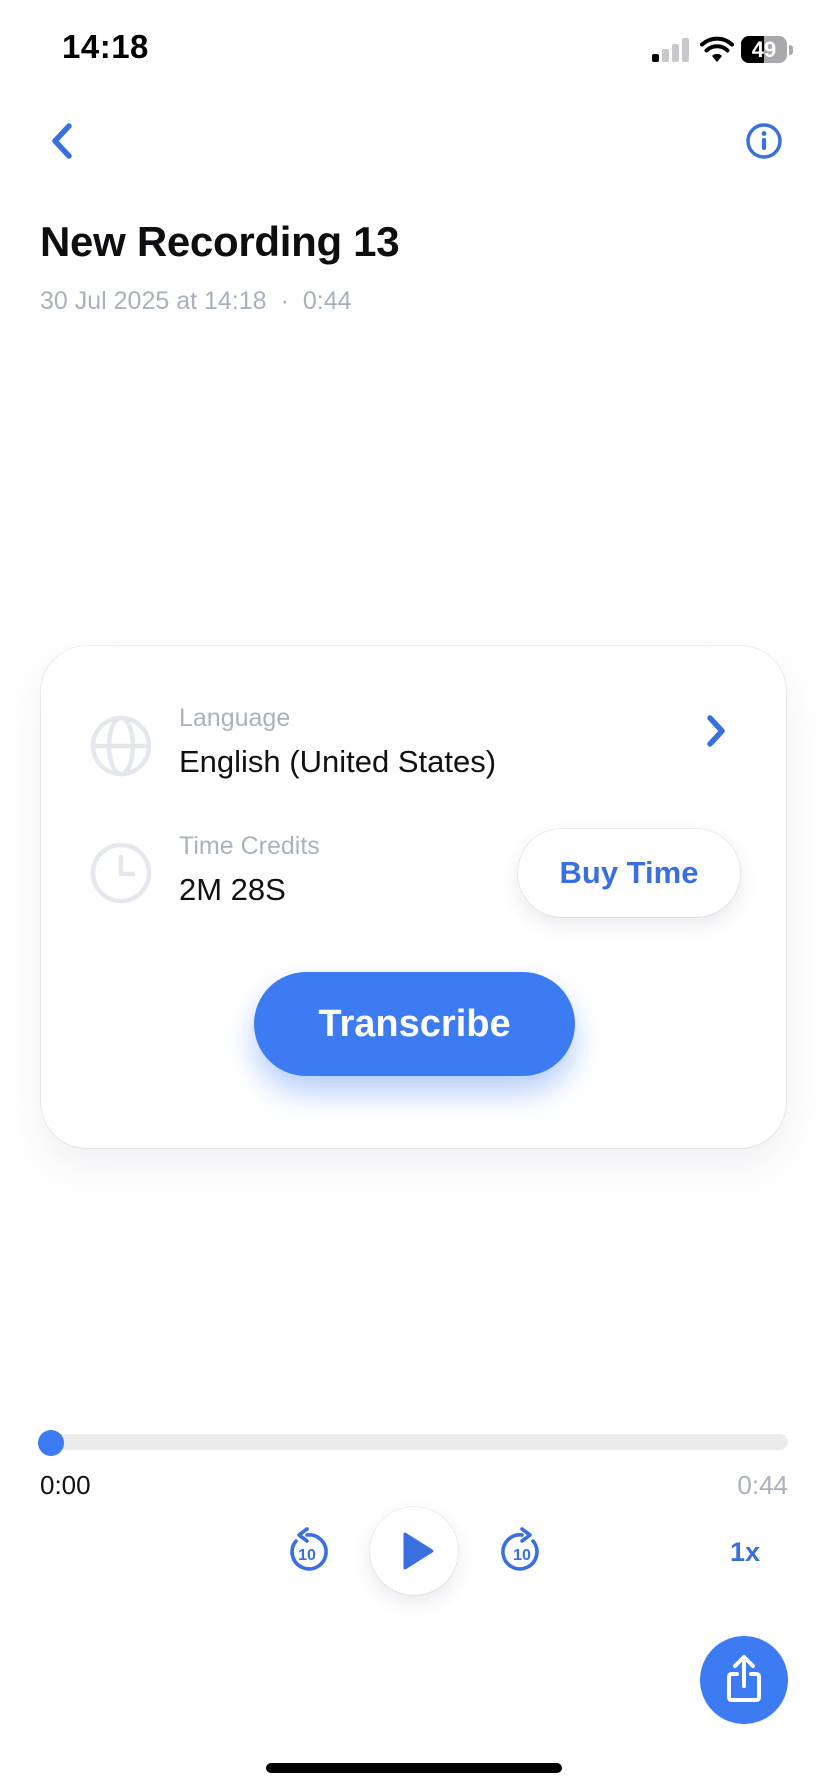  What do you see at coordinates (337, 762) in the screenshot?
I see `language-value: English (United States)` at bounding box center [337, 762].